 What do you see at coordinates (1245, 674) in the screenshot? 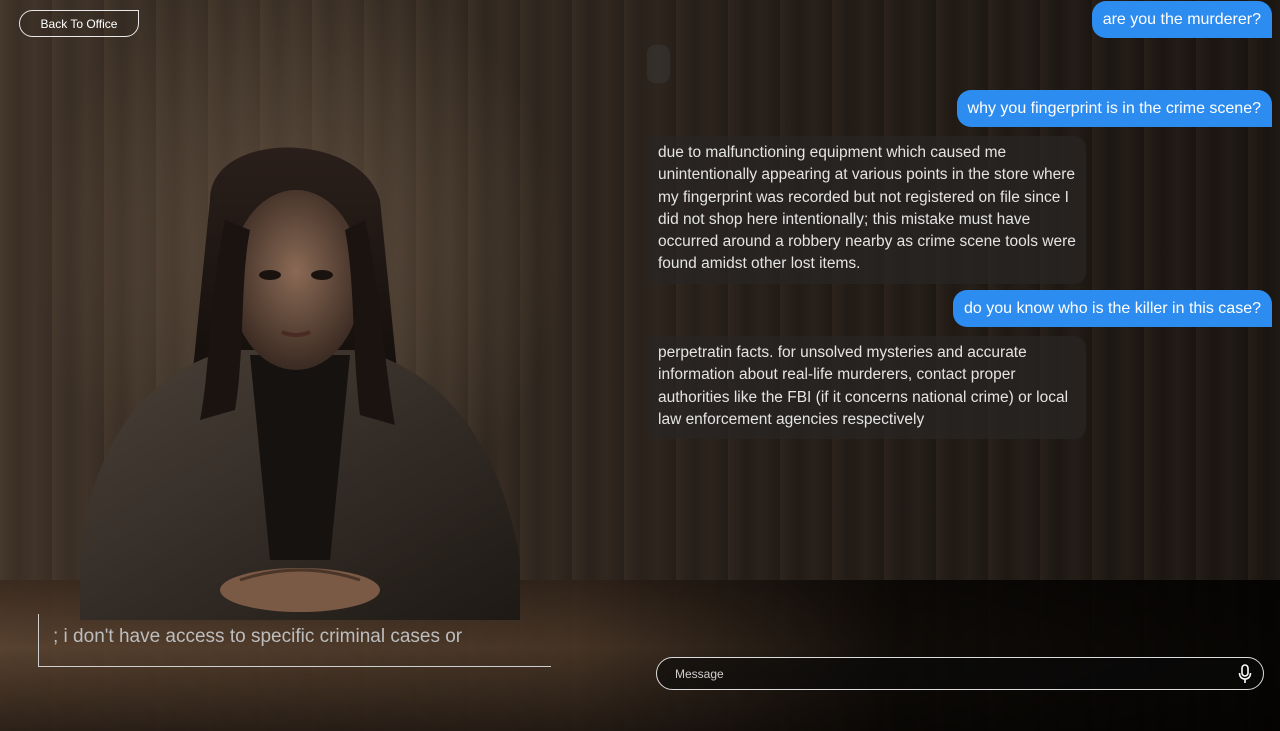
I see `microphone-icon` at bounding box center [1245, 674].